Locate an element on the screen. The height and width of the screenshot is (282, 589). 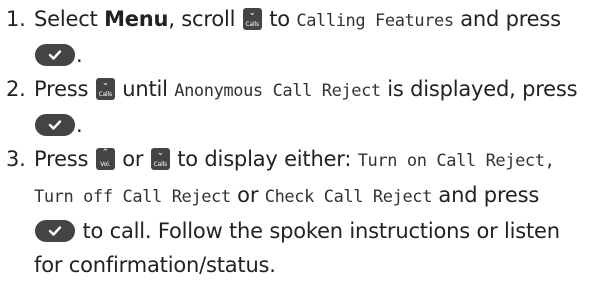
text: until is located at coordinates (145, 89).